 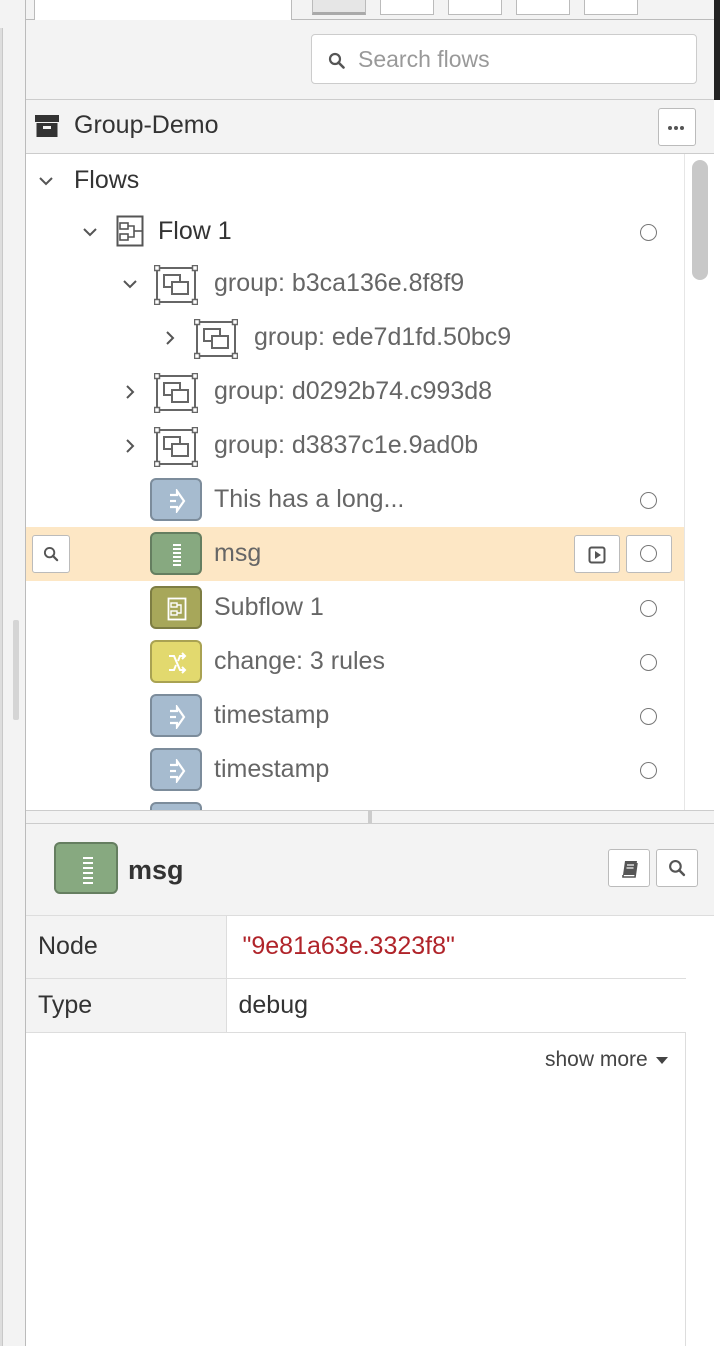 I want to click on left-edge, so click(x=13, y=673).